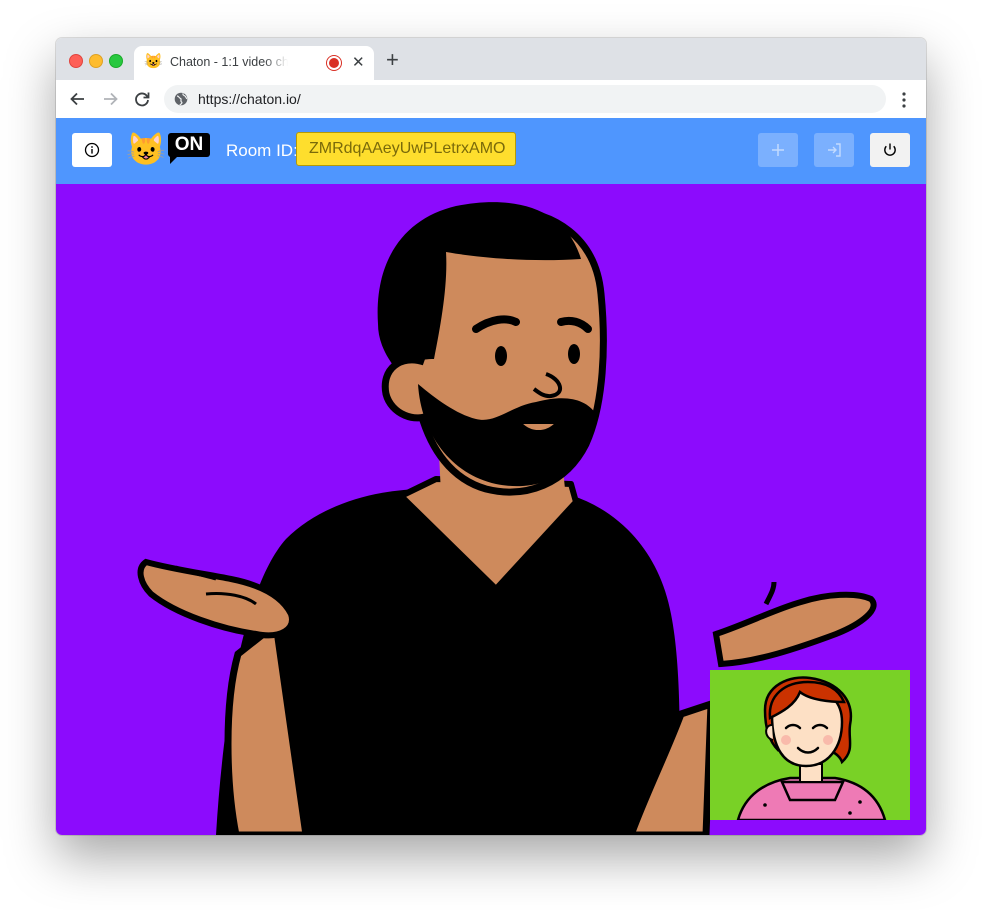 Image resolution: width=982 pixels, height=910 pixels. What do you see at coordinates (116, 61) in the screenshot?
I see `zoom-window-button` at bounding box center [116, 61].